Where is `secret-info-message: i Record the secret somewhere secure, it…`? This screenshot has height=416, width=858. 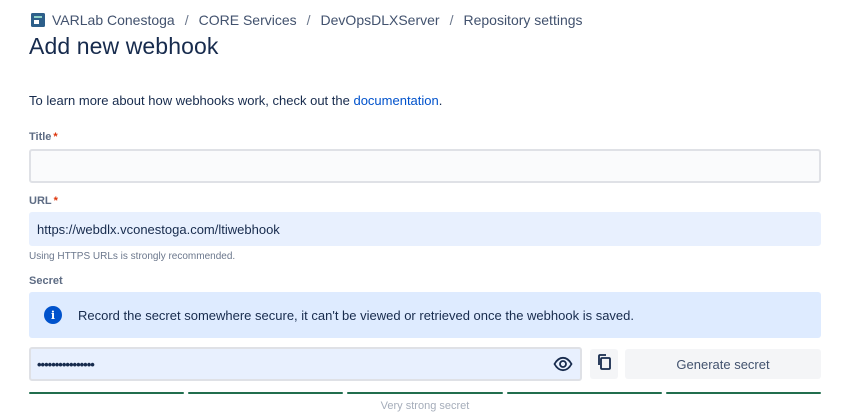
secret-info-message: i Record the secret somewhere secure, it… is located at coordinates (425, 315).